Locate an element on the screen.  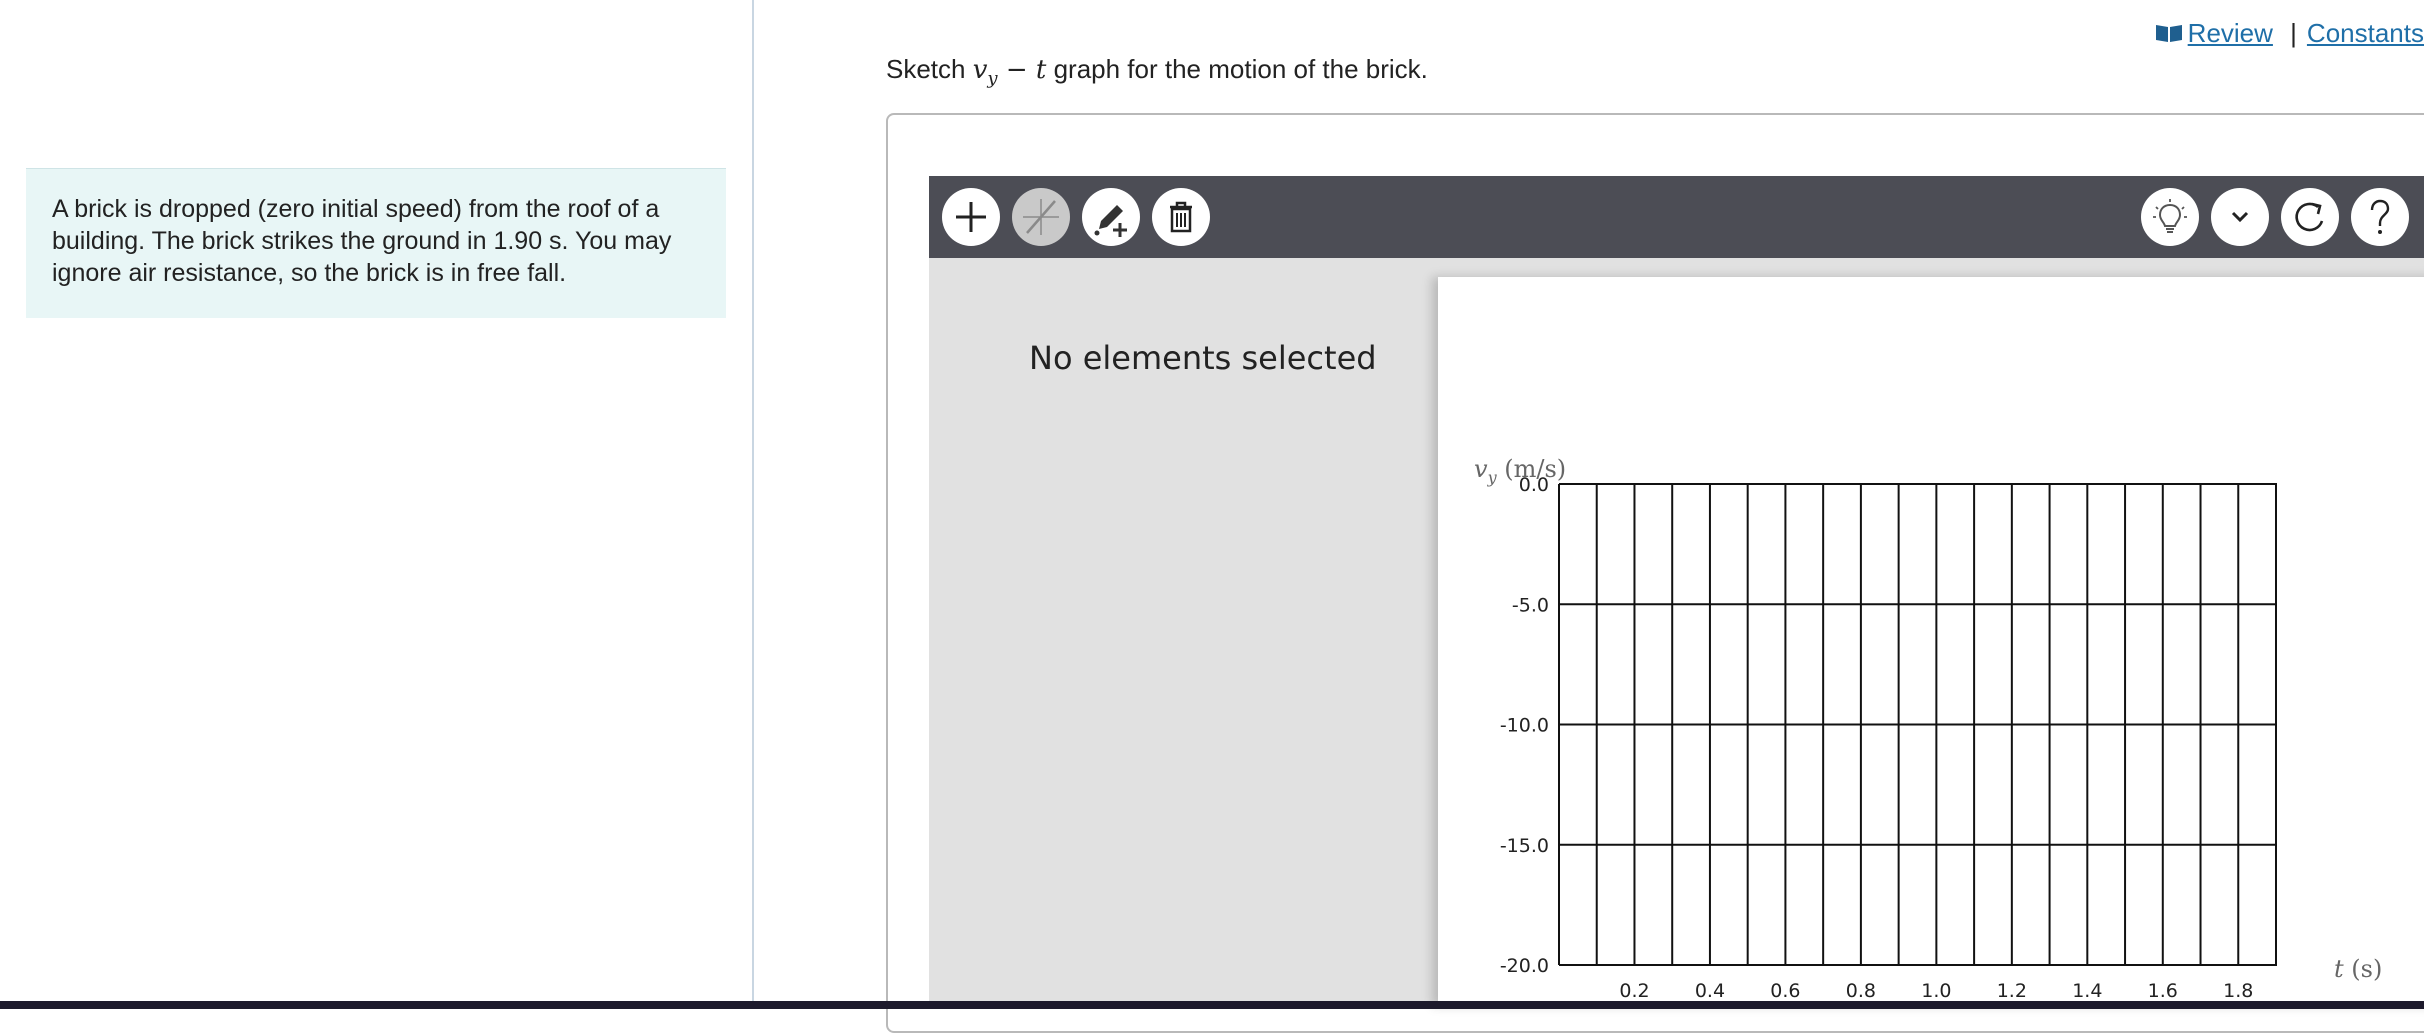
math-v: v is located at coordinates (980, 70).